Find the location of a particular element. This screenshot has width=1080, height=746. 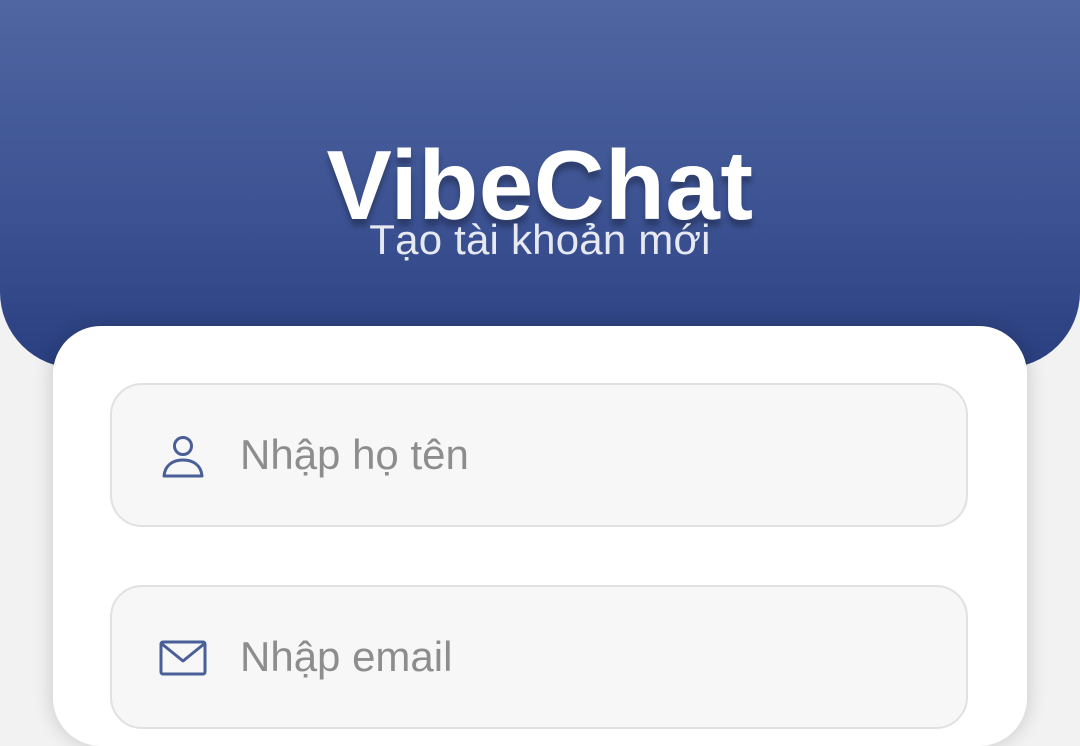

full-name-input is located at coordinates (585, 455).